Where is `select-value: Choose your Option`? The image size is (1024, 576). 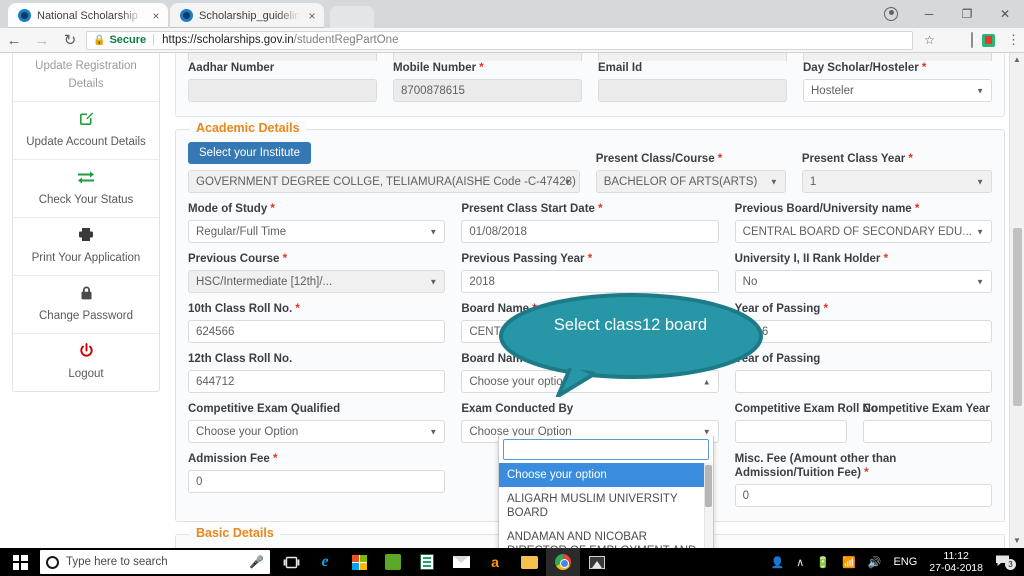
select-value: Choose your Option is located at coordinates (247, 431).